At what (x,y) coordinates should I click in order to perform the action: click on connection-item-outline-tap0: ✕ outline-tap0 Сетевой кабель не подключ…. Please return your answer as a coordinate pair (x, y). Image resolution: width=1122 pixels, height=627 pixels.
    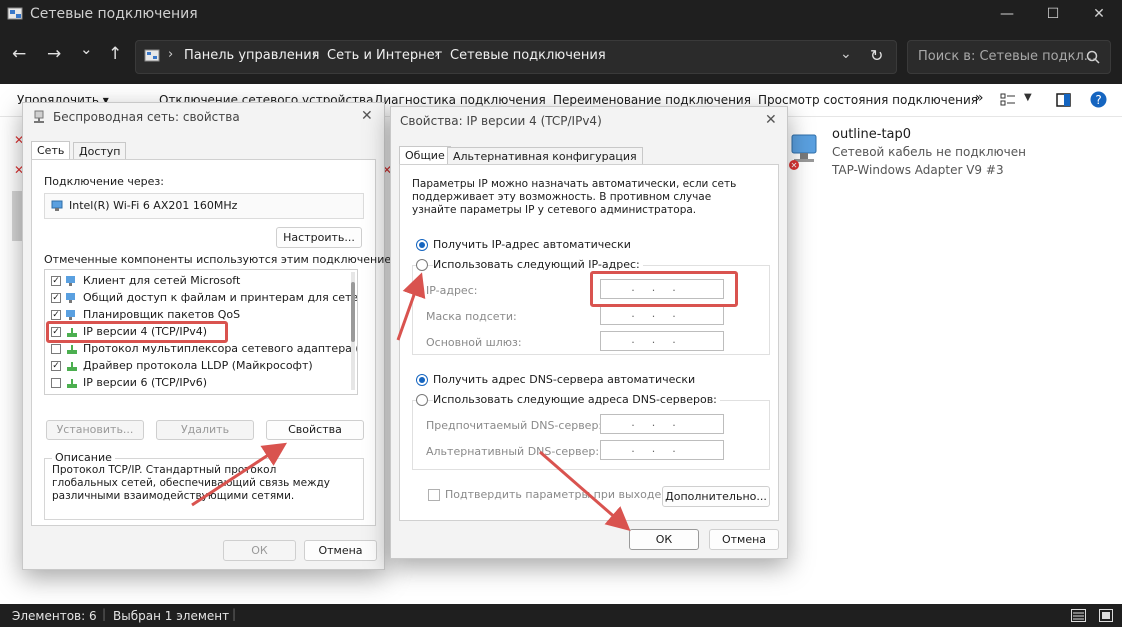
    Looking at the image, I should click on (946, 155).